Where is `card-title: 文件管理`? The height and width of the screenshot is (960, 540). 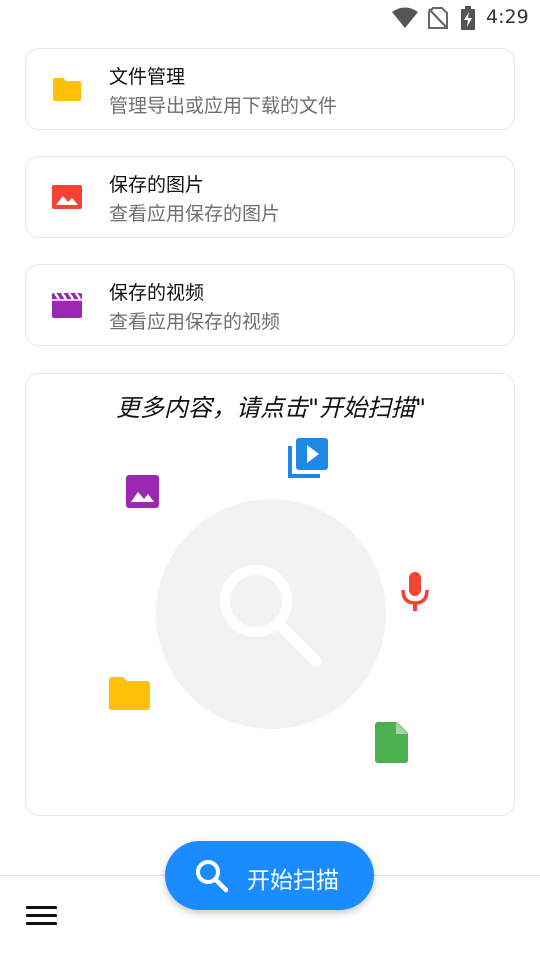 card-title: 文件管理 is located at coordinates (147, 77).